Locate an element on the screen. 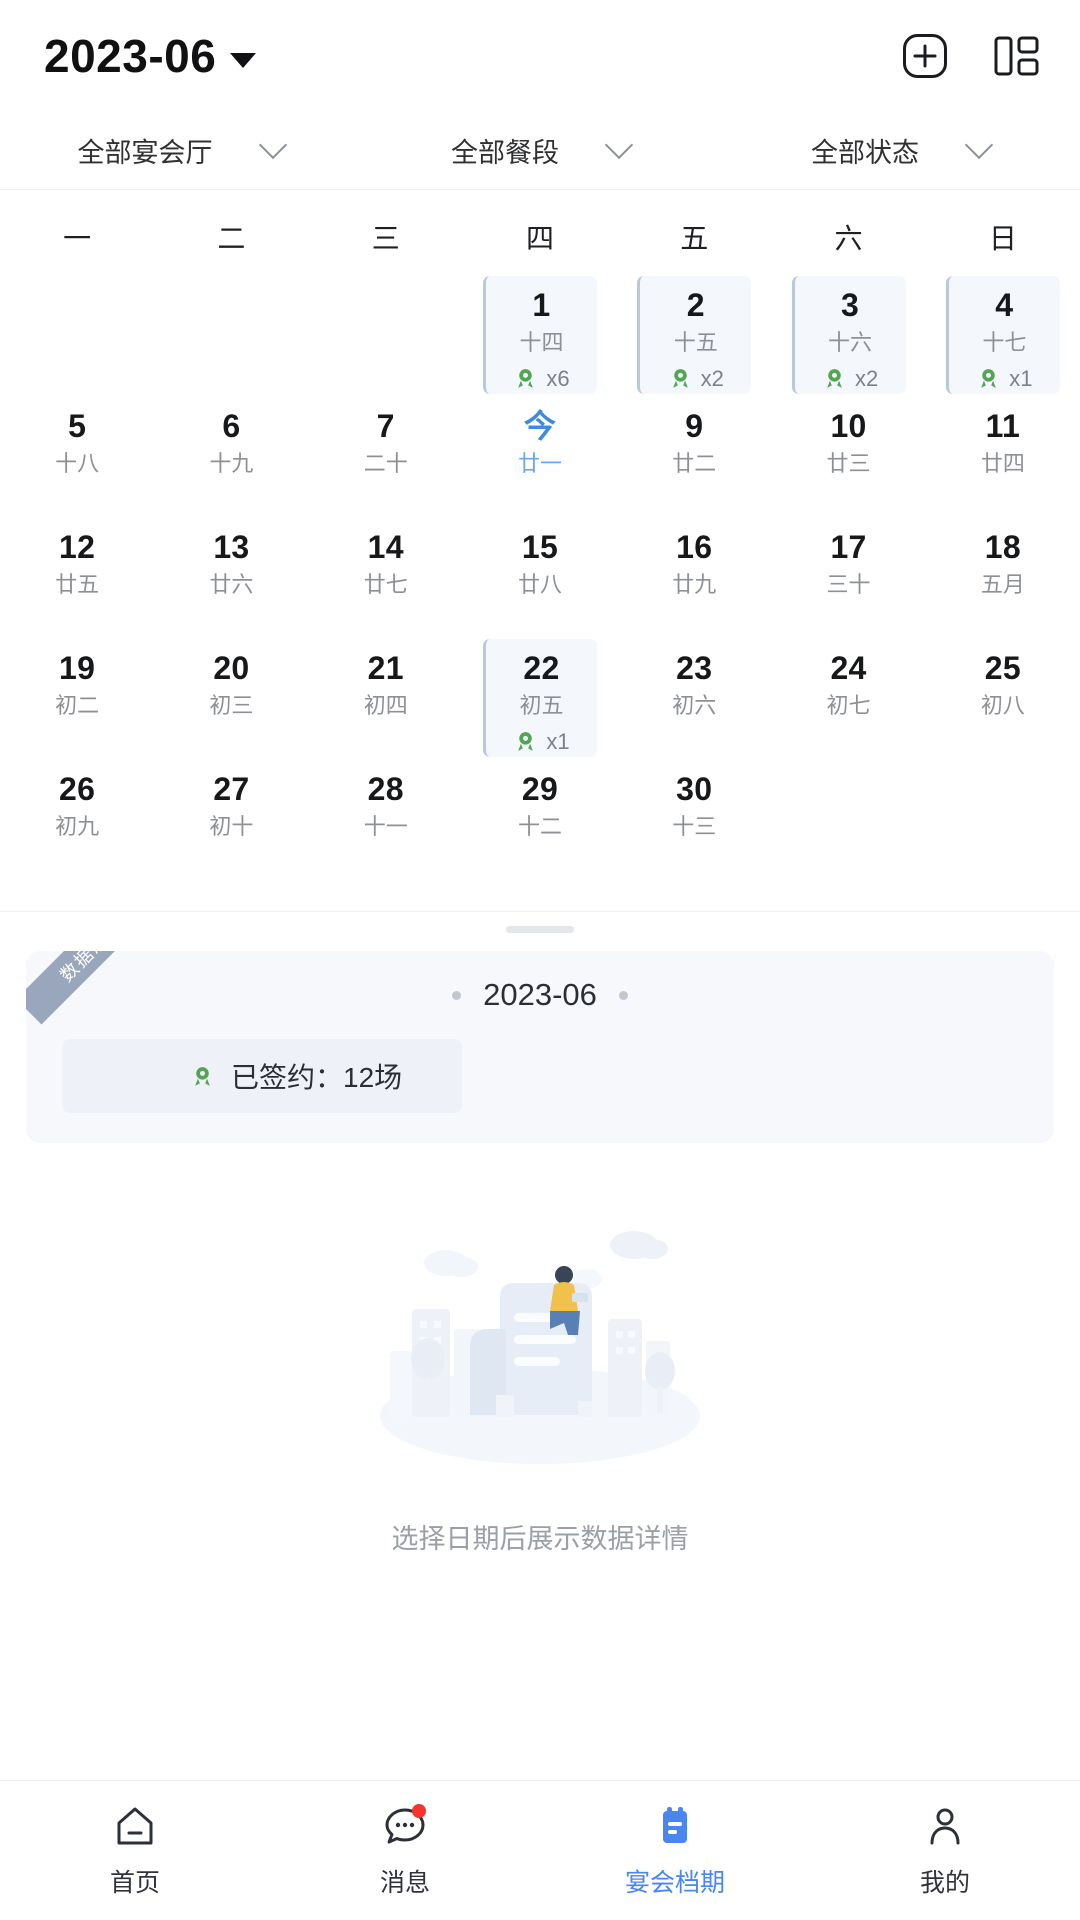  calendar-day-lunar: 十二 is located at coordinates (539, 826).